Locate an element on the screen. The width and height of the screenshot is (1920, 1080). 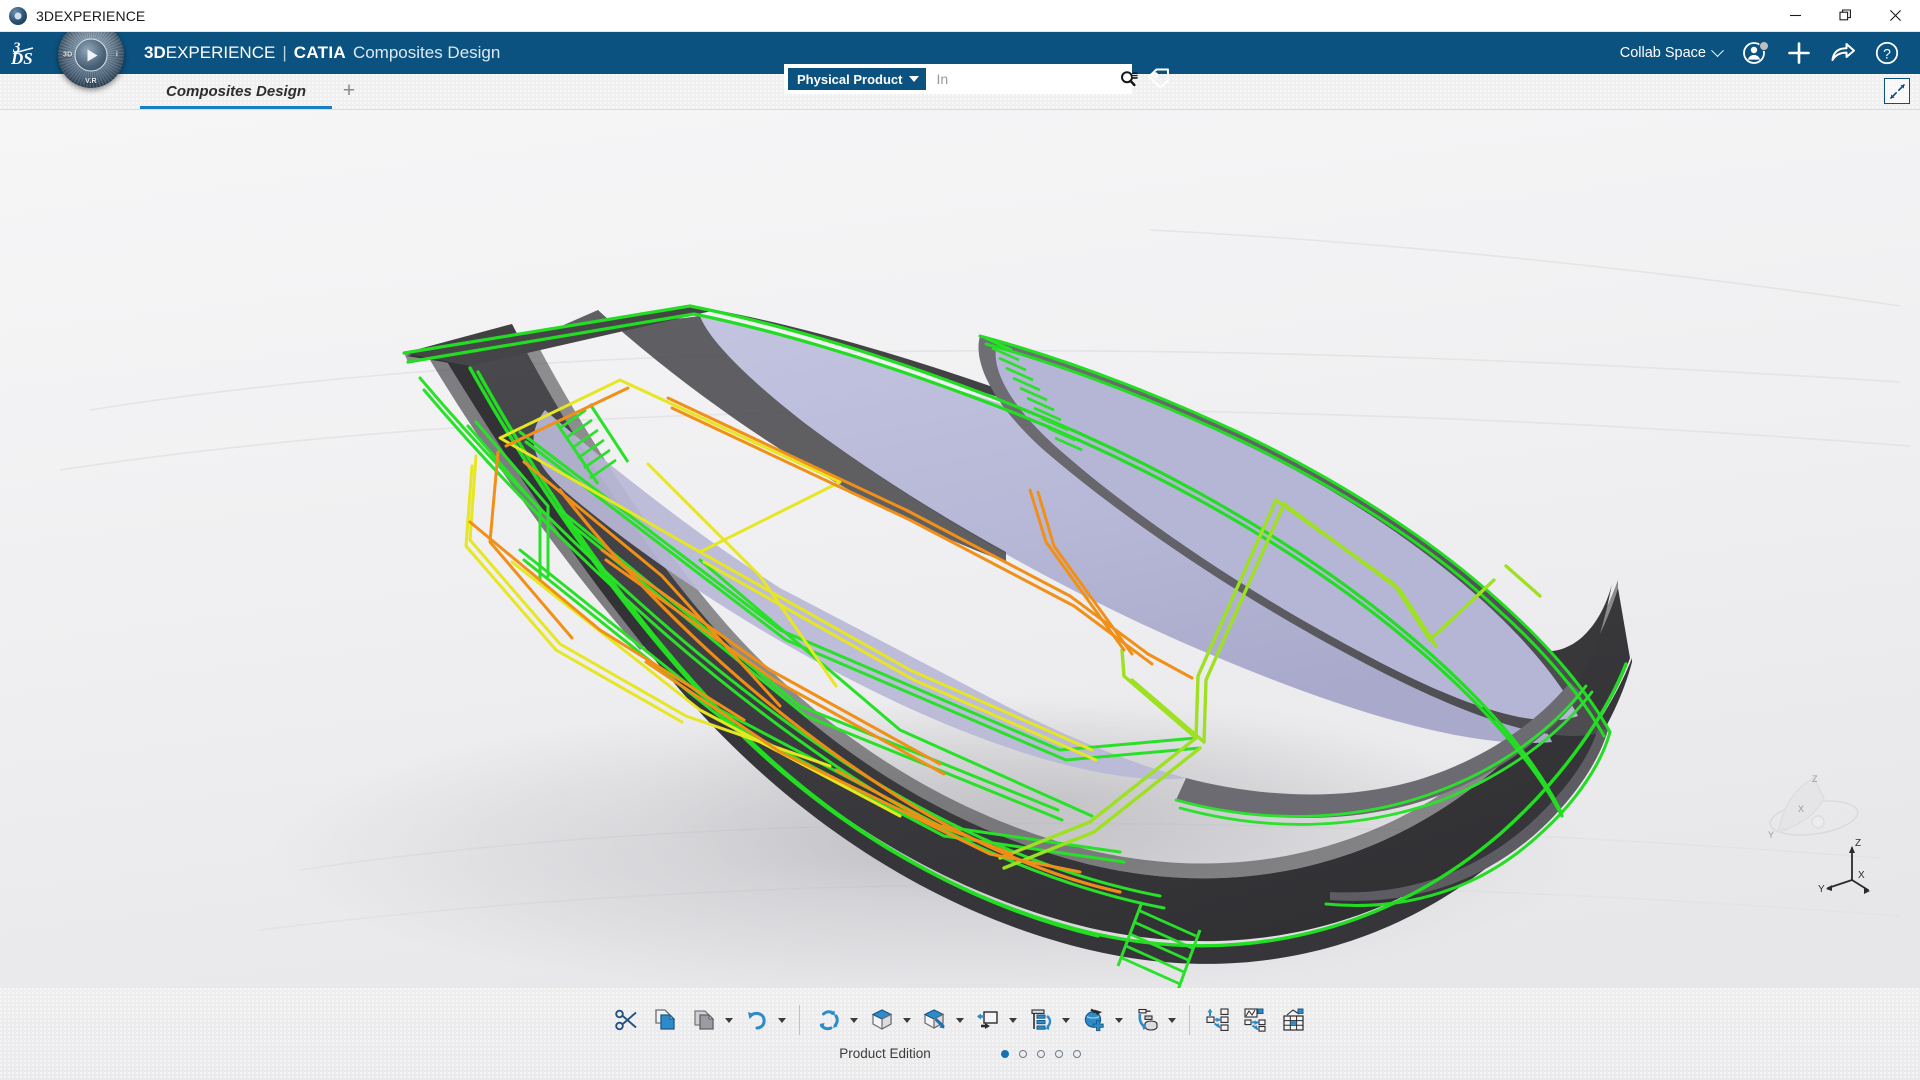
undo-dropdown-caret is located at coordinates (782, 1020).